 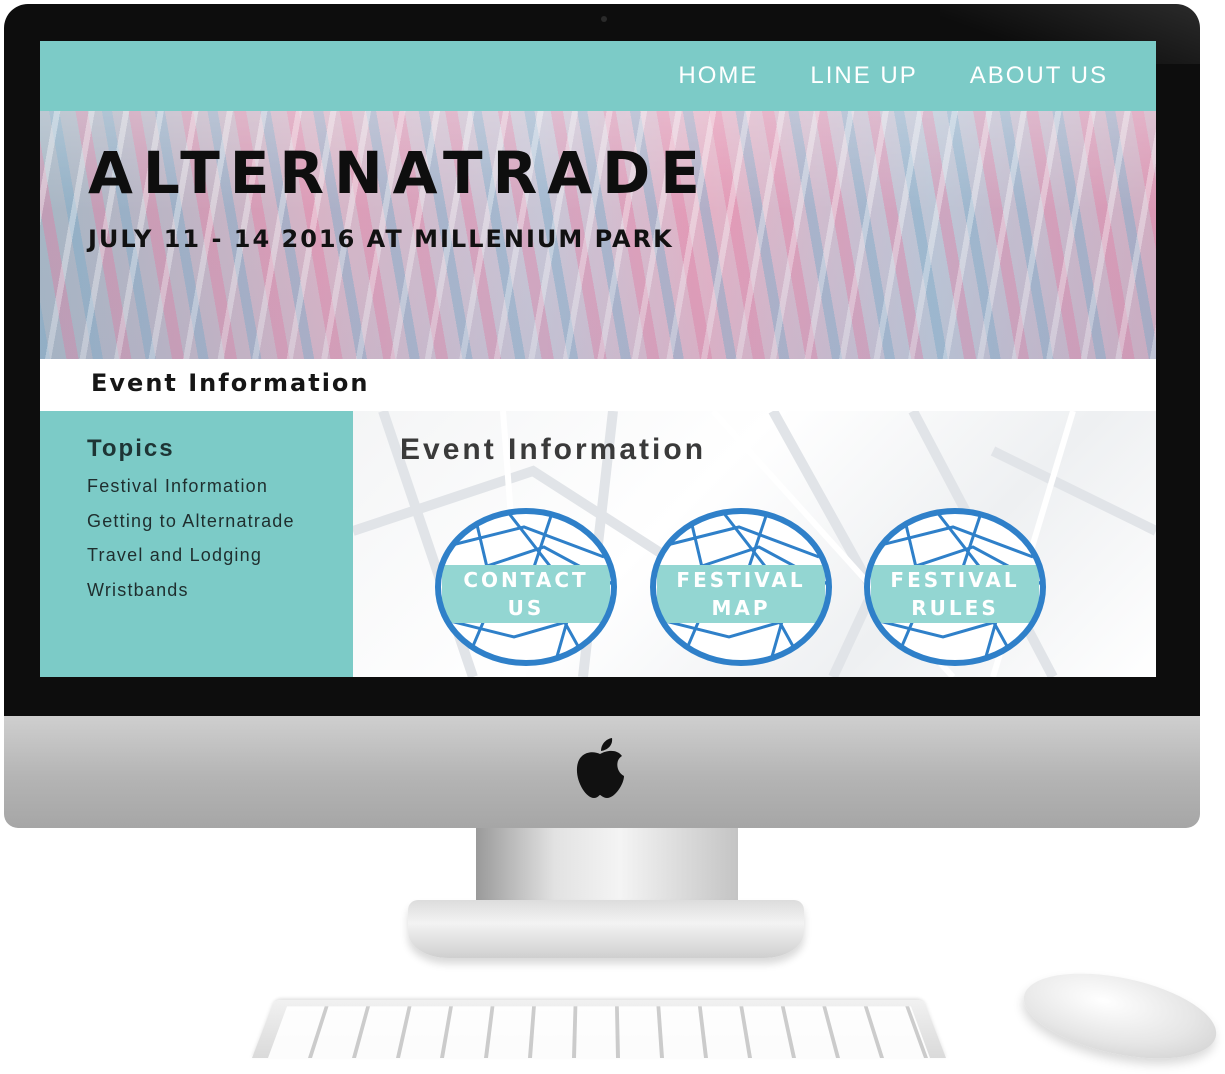 I want to click on section-title: Event Information, so click(x=230, y=383).